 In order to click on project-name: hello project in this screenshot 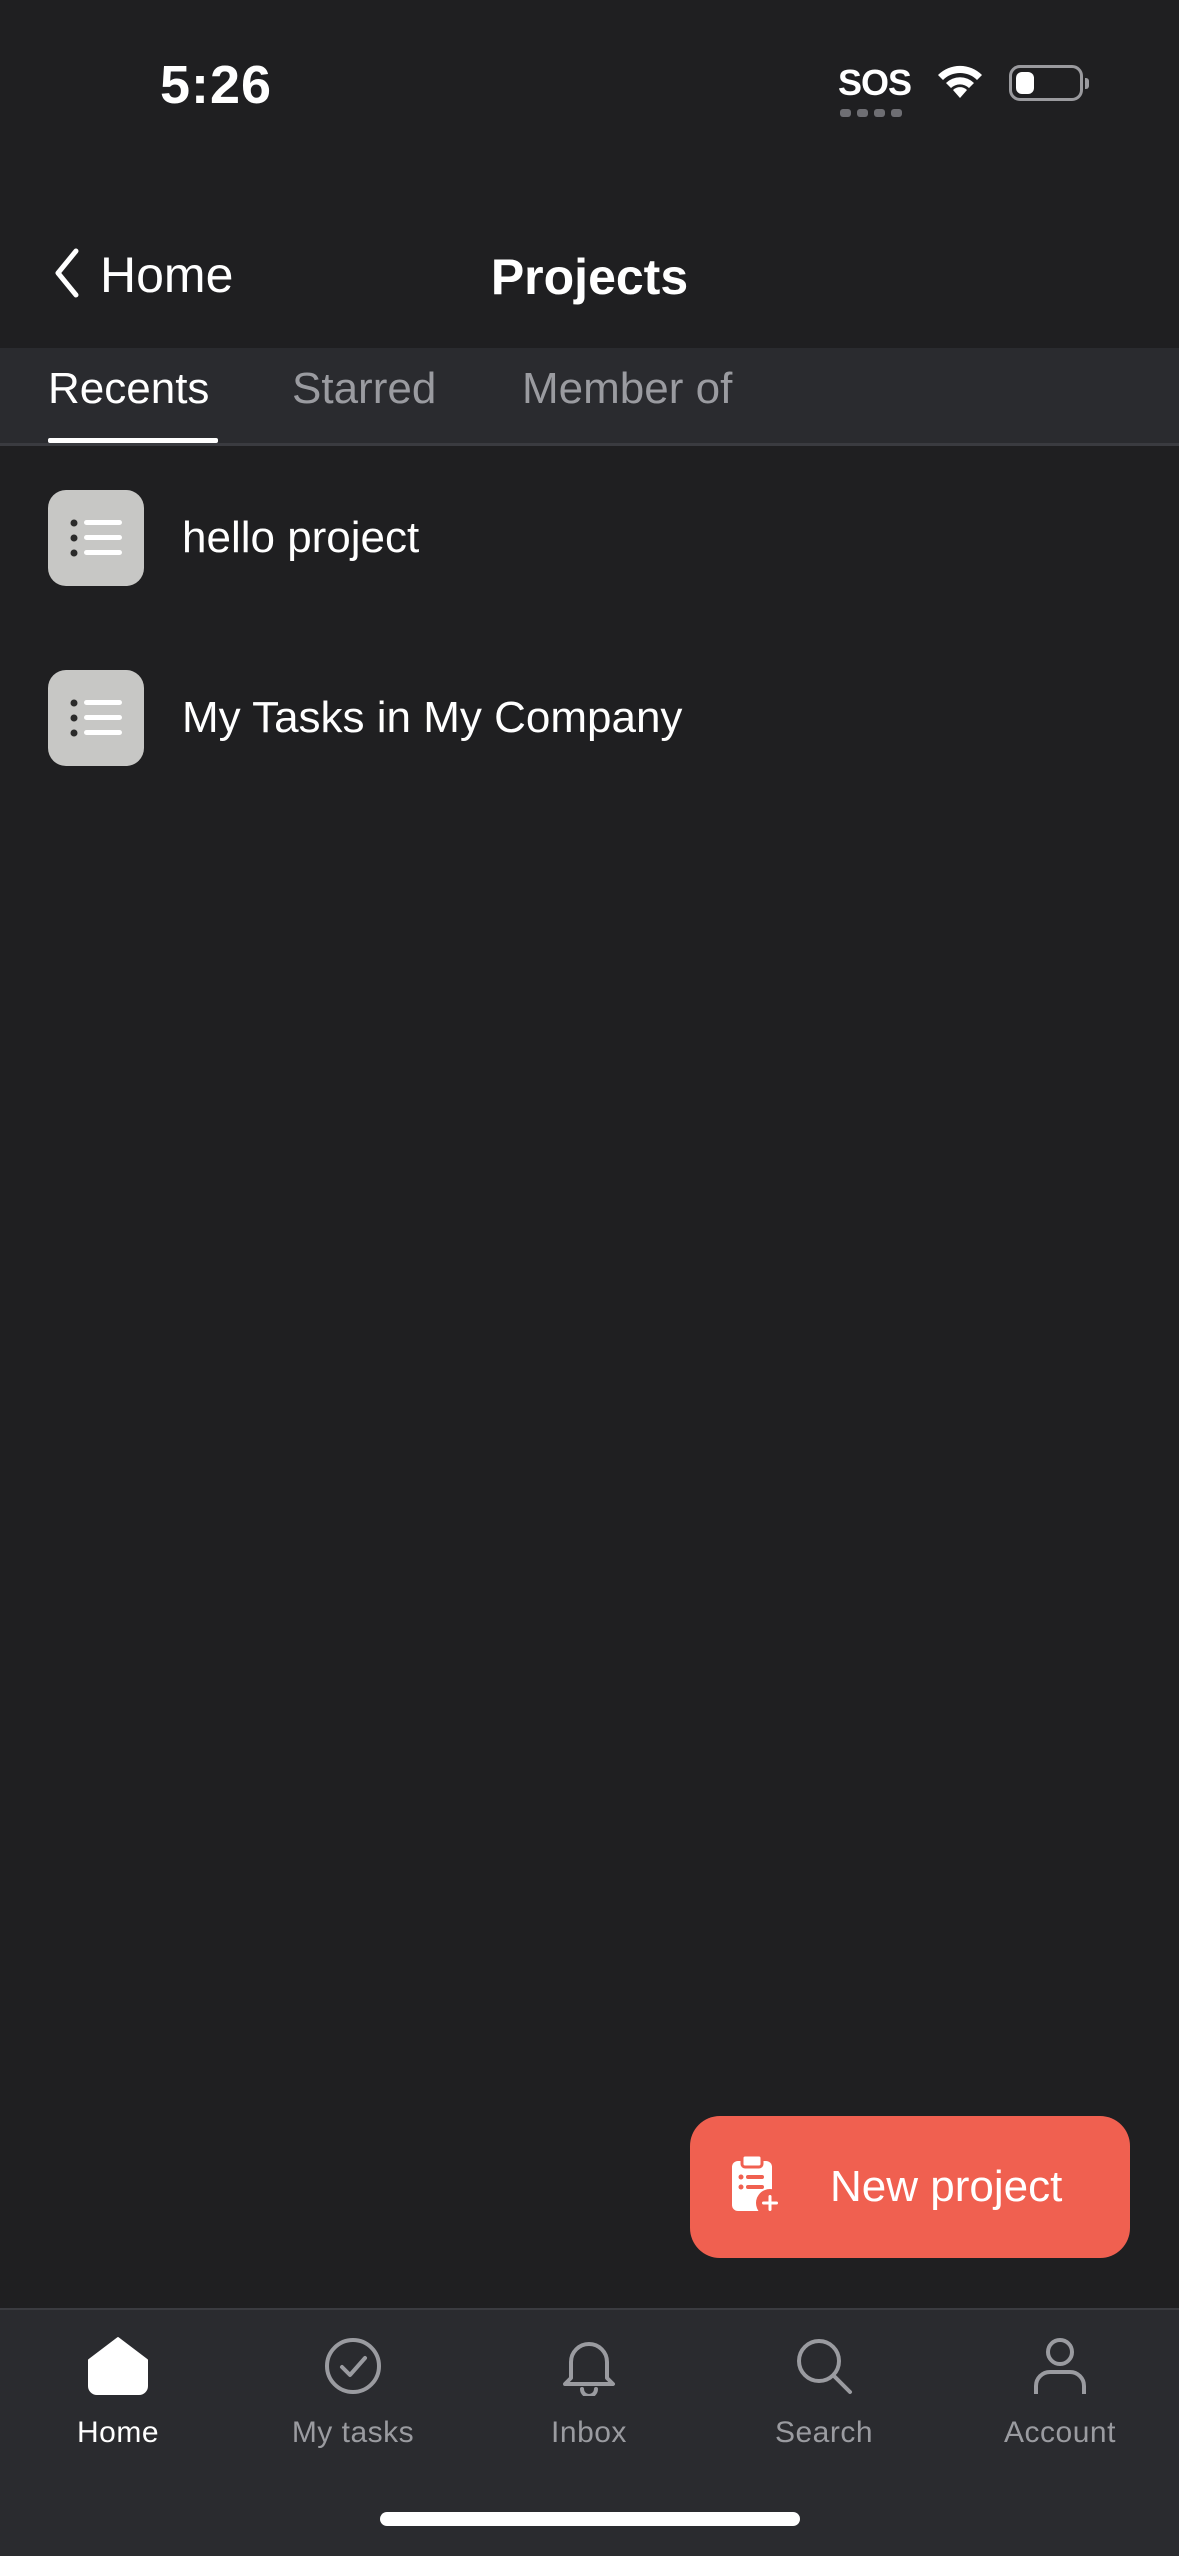, I will do `click(301, 537)`.